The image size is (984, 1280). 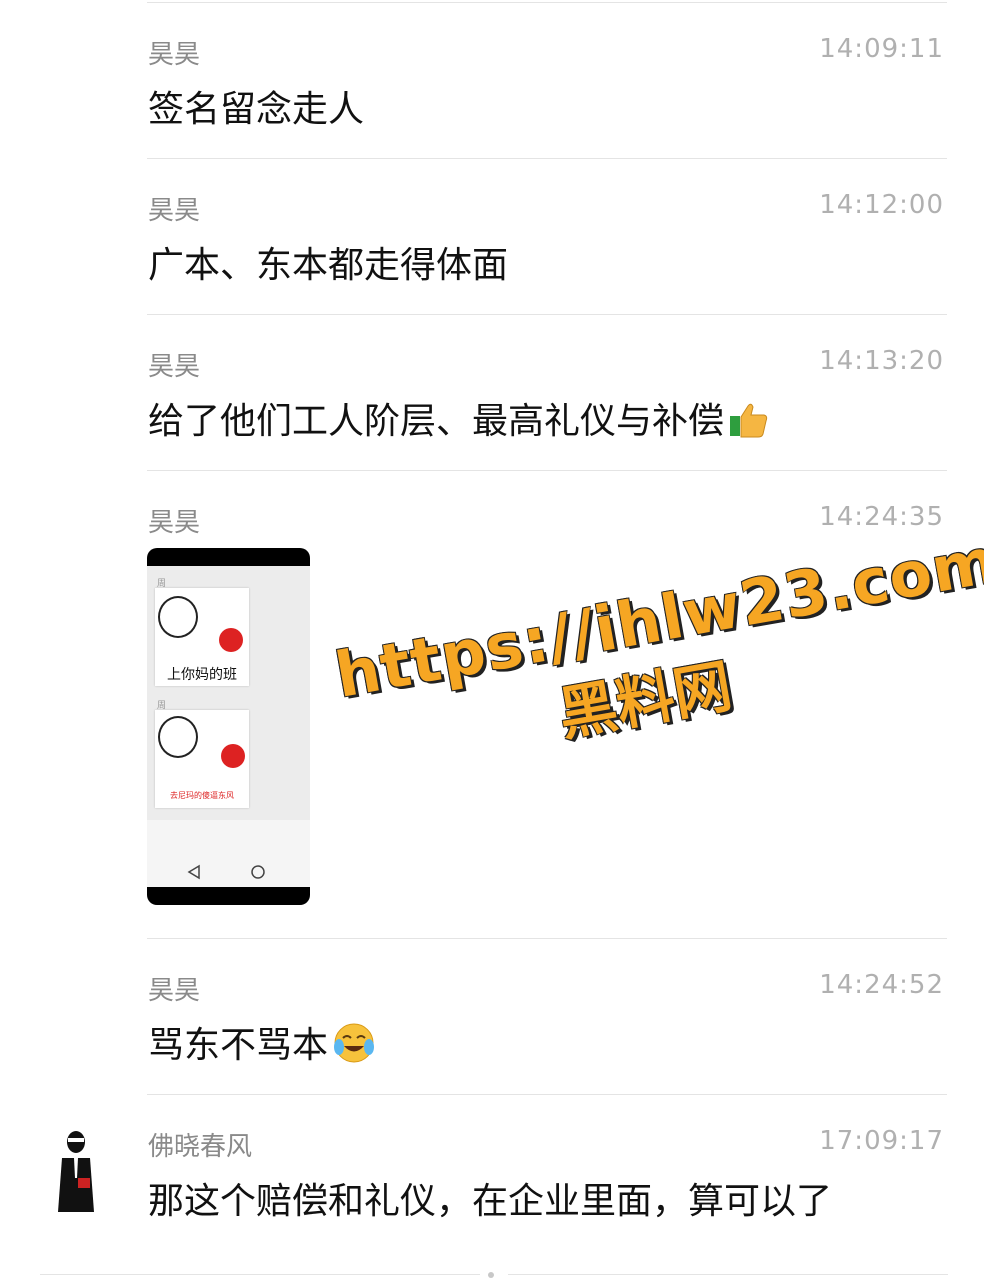 What do you see at coordinates (228, 872) in the screenshot?
I see `nav-bar` at bounding box center [228, 872].